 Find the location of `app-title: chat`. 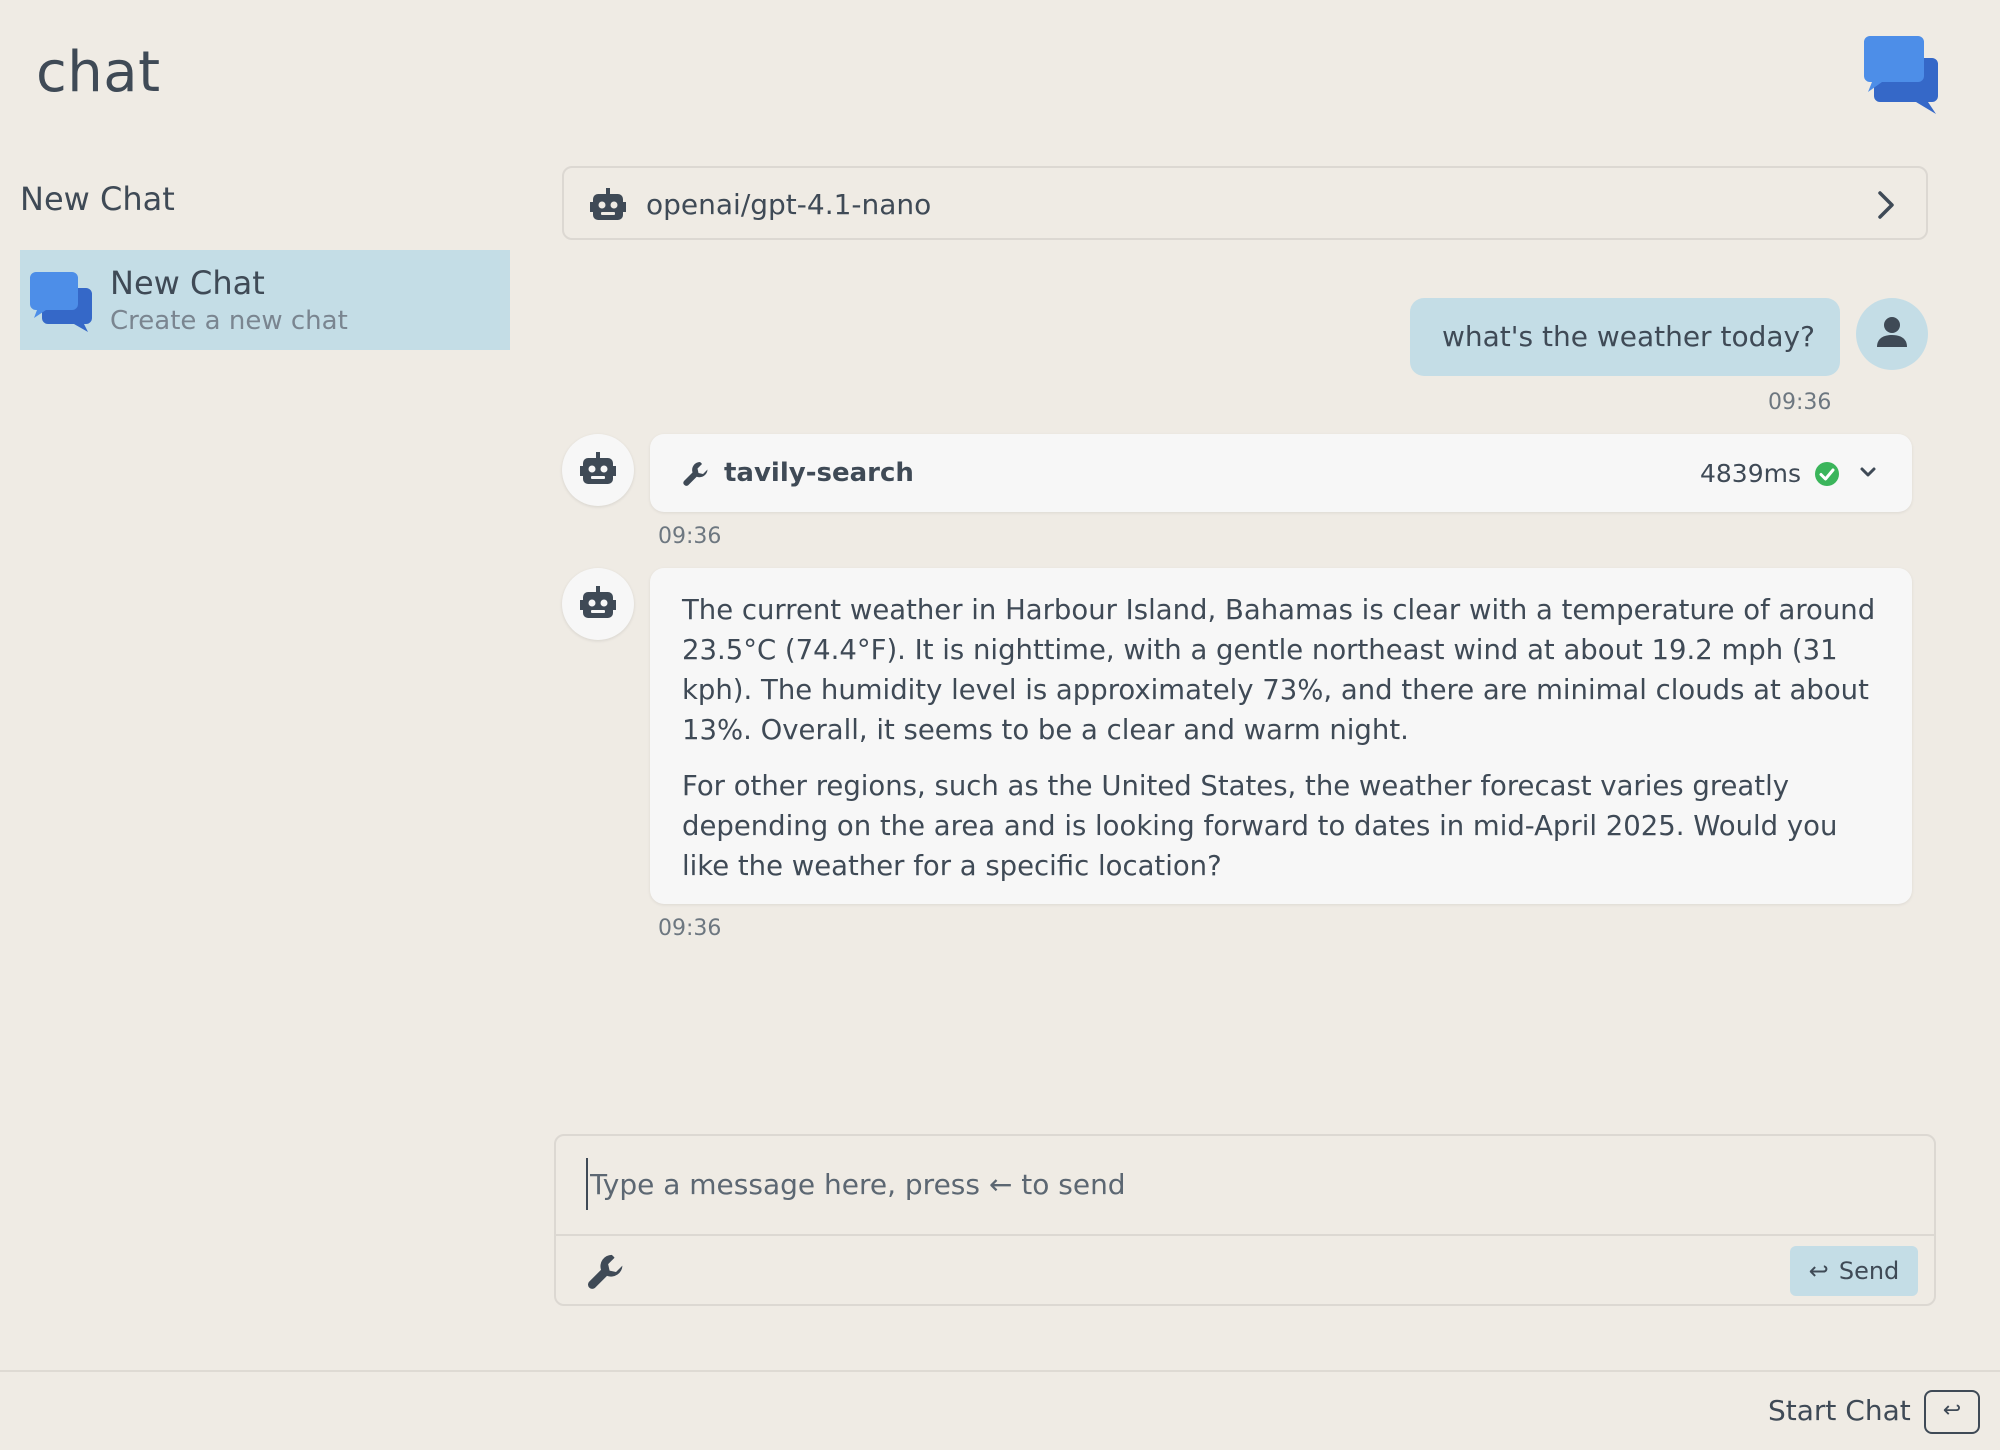

app-title: chat is located at coordinates (98, 72).